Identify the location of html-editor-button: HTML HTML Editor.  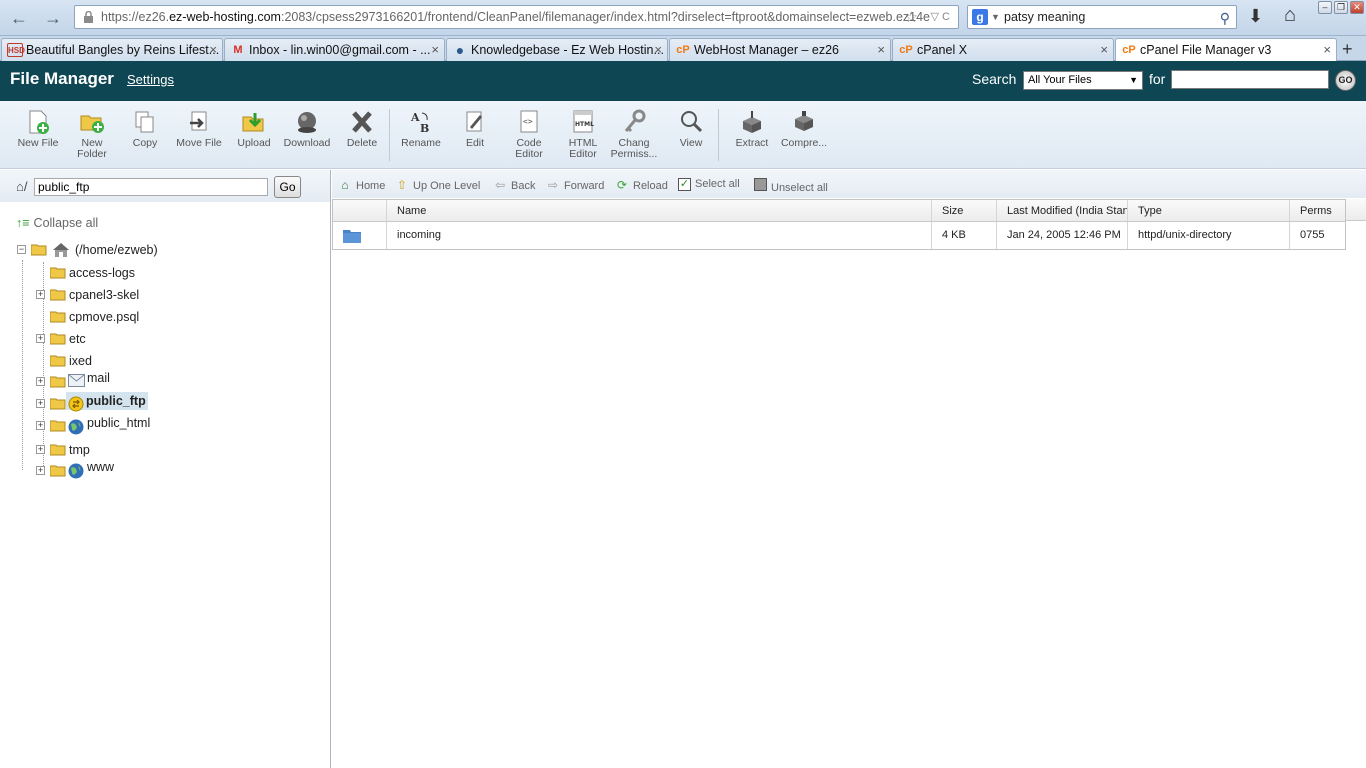
(583, 134).